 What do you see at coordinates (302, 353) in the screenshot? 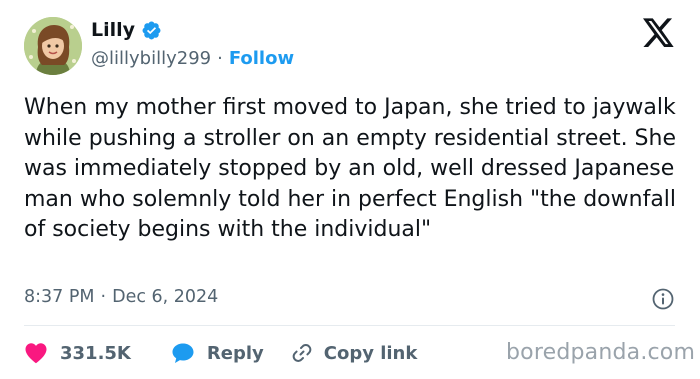
I see `link-icon` at bounding box center [302, 353].